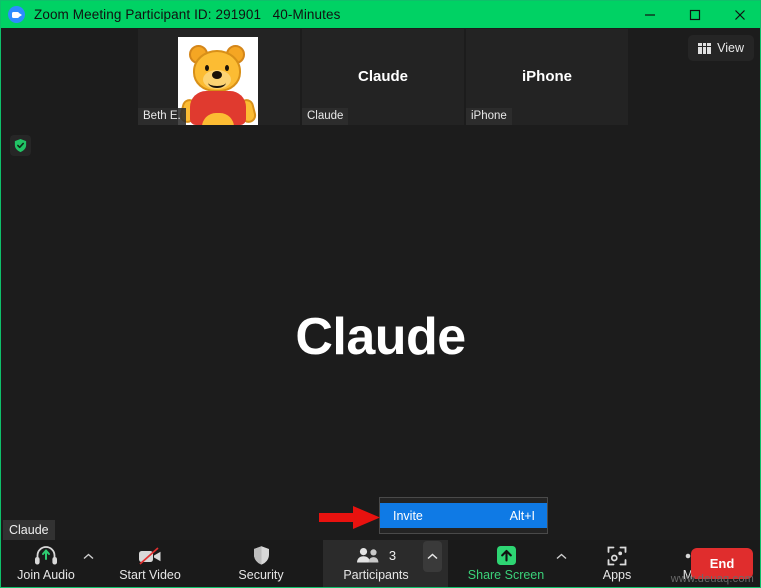 This screenshot has height=588, width=761. I want to click on maximize-button, so click(694, 14).